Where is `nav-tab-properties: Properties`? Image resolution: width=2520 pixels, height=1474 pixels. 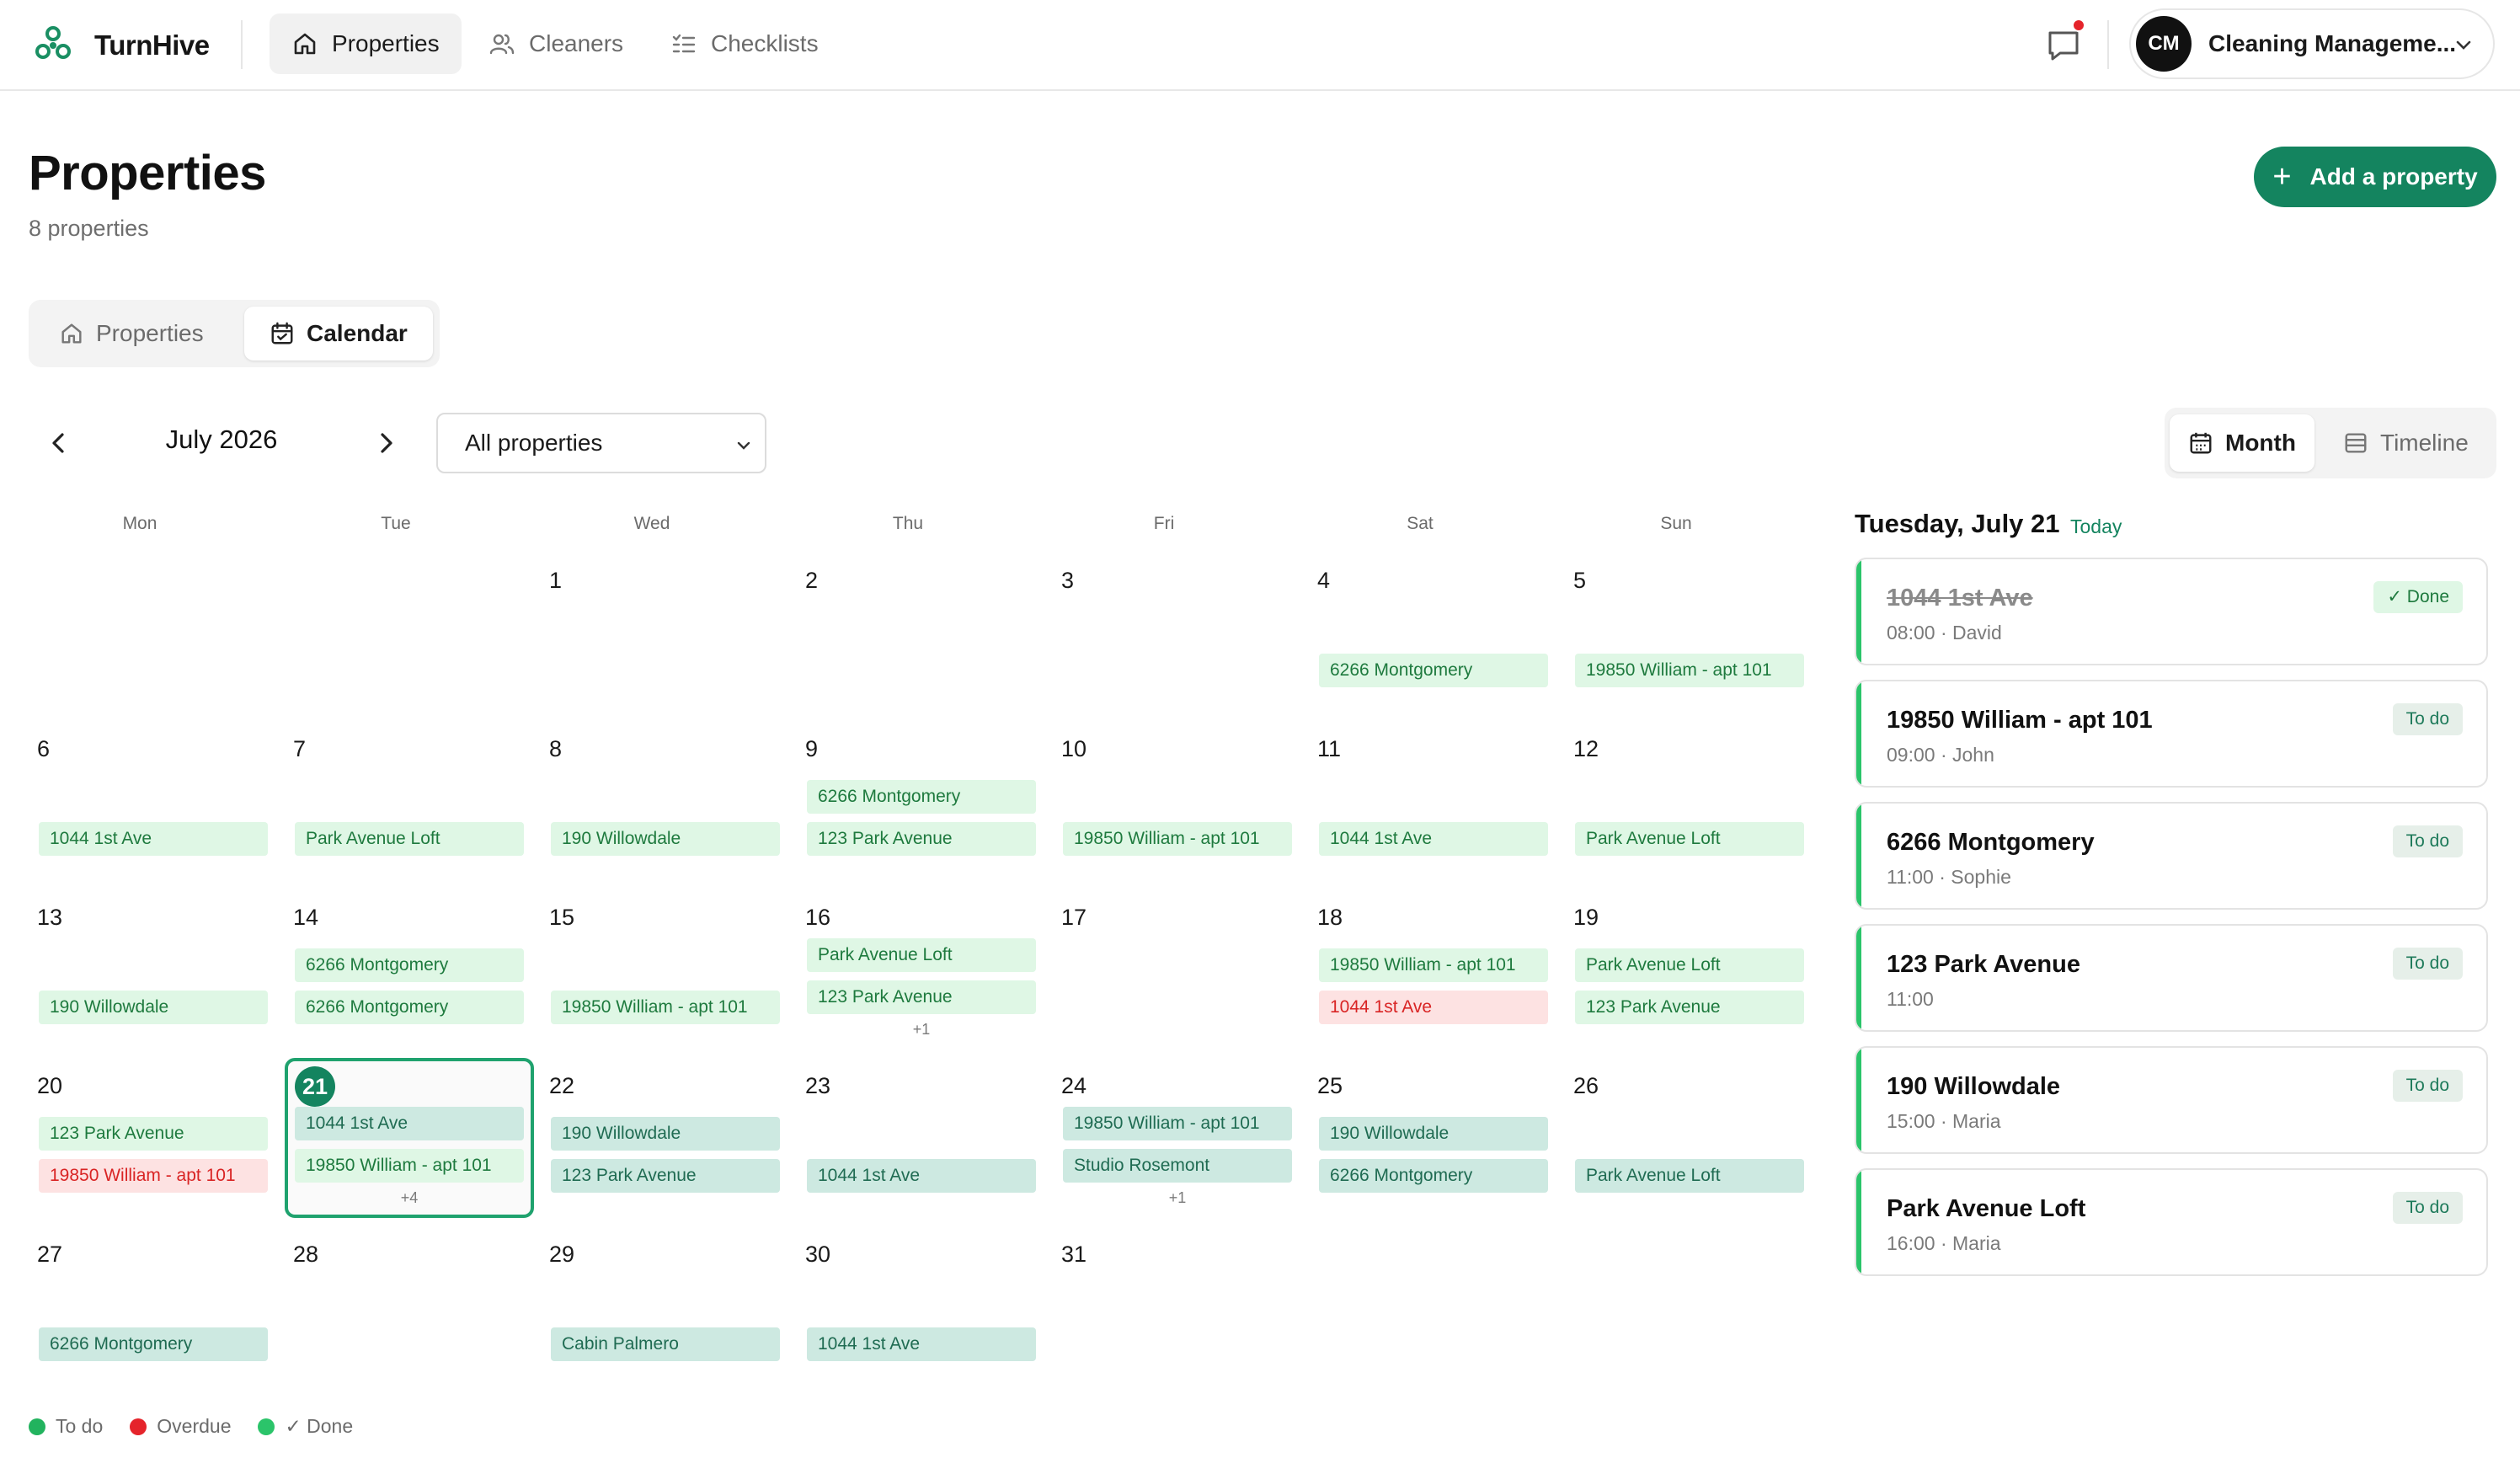 nav-tab-properties: Properties is located at coordinates (366, 43).